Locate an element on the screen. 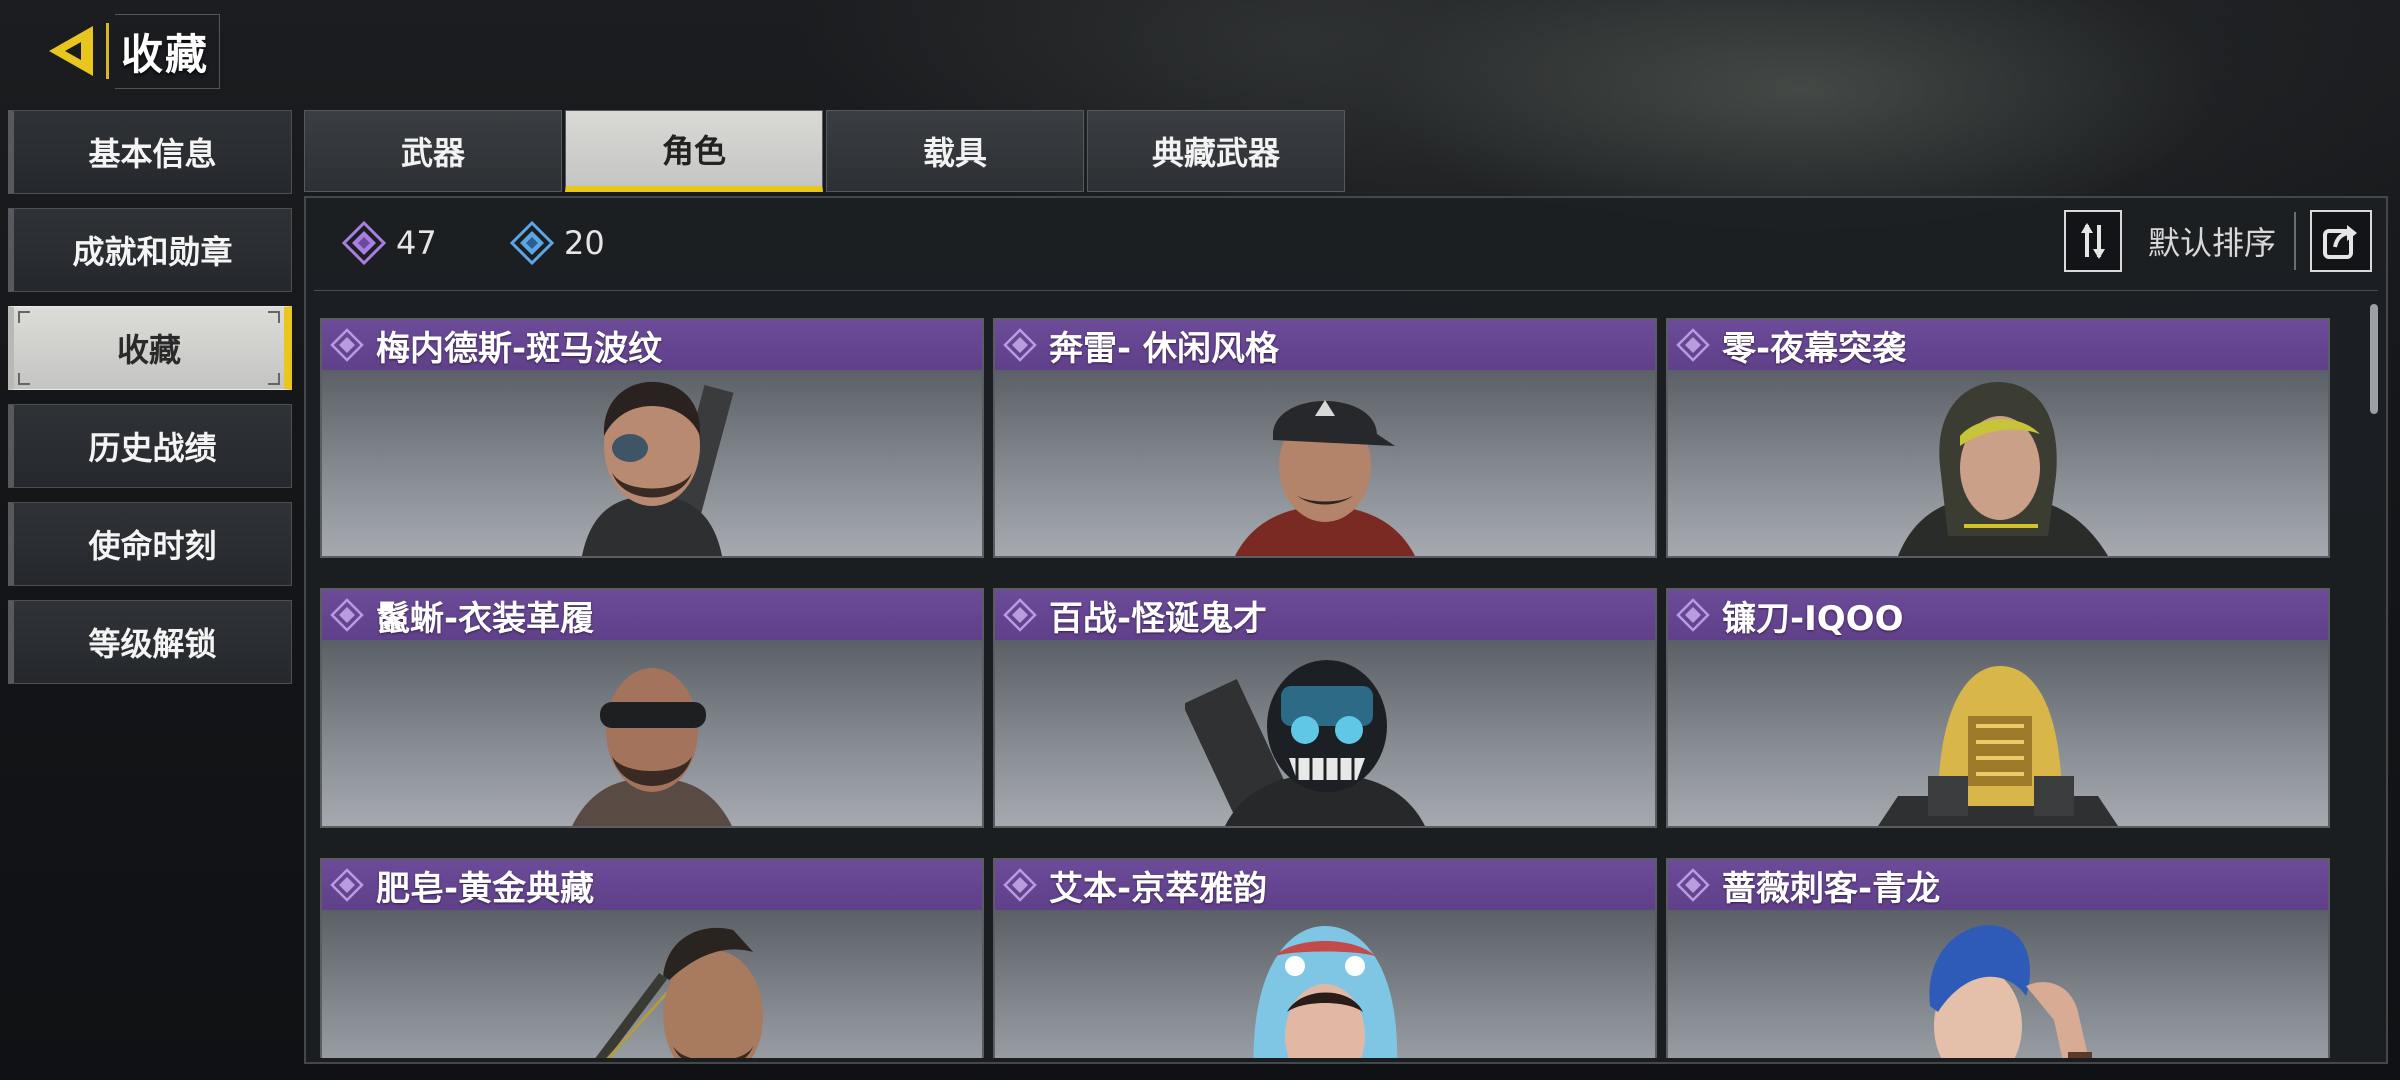 The height and width of the screenshot is (1080, 2400). category-tabs: 武器 角色 载具 典藏武器 is located at coordinates (826, 151).